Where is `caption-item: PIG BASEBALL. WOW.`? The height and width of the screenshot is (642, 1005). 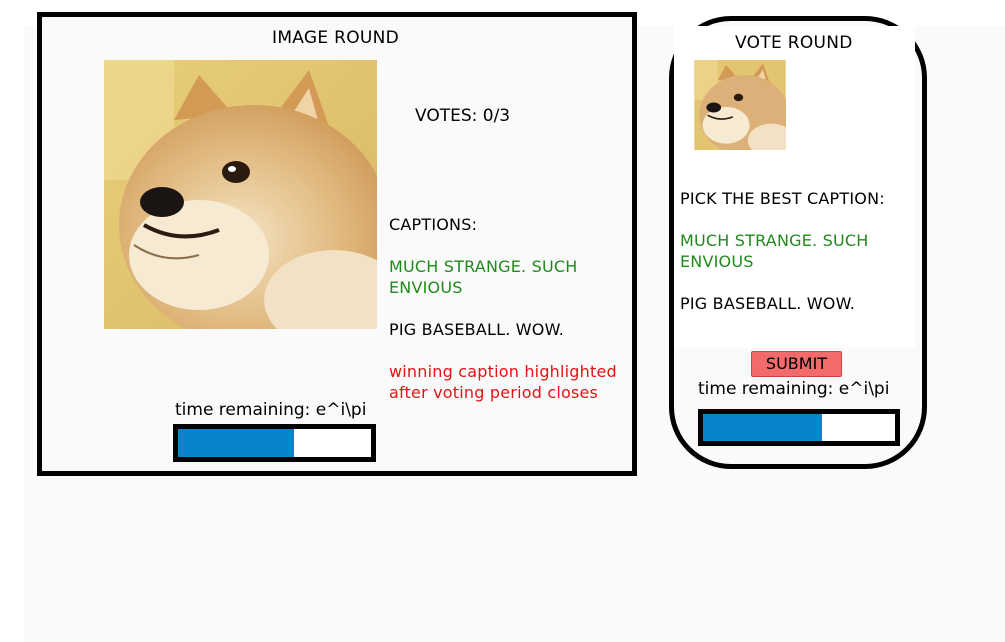 caption-item: PIG BASEBALL. WOW. is located at coordinates (477, 329).